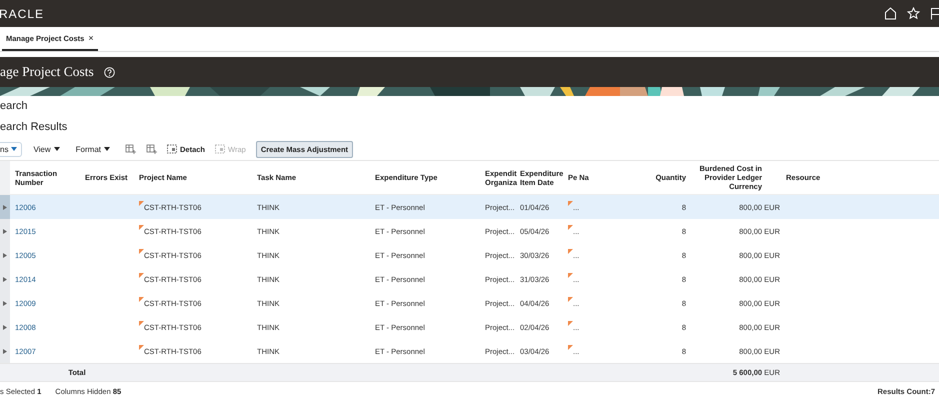  What do you see at coordinates (913, 13) in the screenshot?
I see `star-icon` at bounding box center [913, 13].